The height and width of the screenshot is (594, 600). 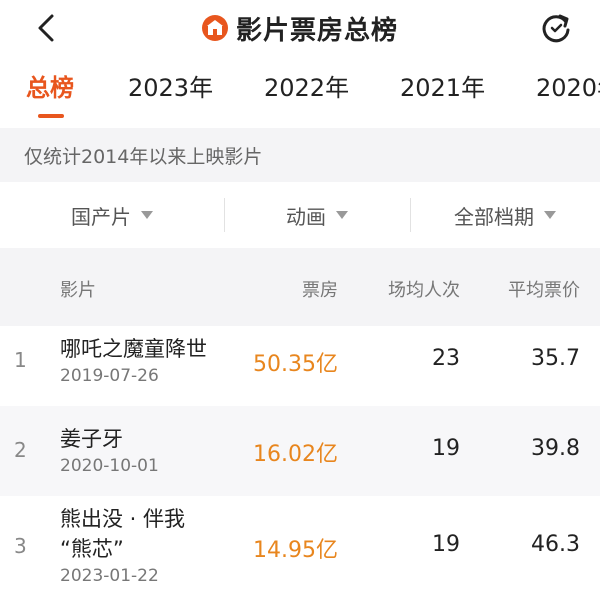 I want to click on film-title-line2: “熊芯”, so click(x=92, y=549).